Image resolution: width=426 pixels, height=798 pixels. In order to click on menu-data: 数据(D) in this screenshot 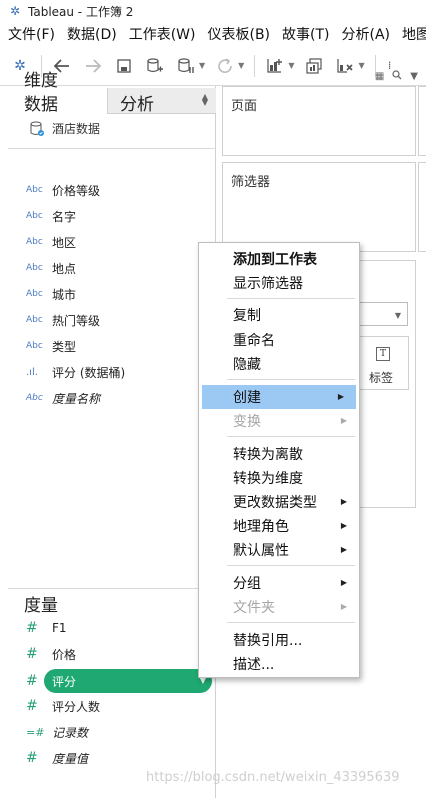, I will do `click(89, 34)`.